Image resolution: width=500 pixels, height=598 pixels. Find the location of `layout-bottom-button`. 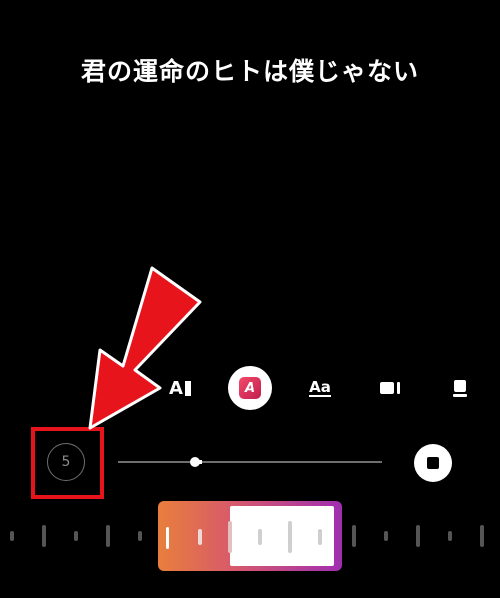

layout-bottom-button is located at coordinates (460, 388).